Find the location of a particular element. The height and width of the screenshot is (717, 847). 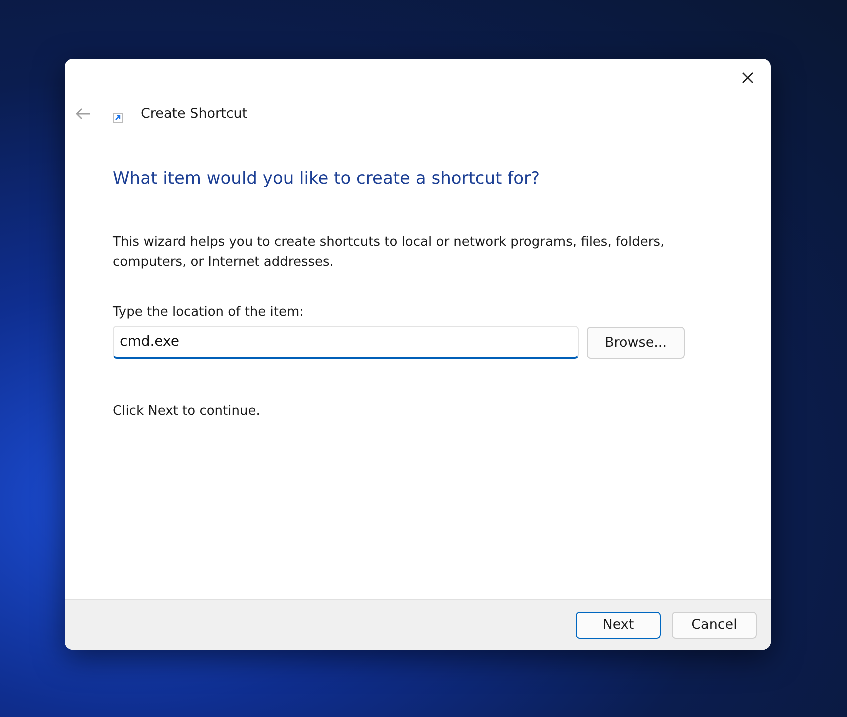

next-button: Next is located at coordinates (618, 625).